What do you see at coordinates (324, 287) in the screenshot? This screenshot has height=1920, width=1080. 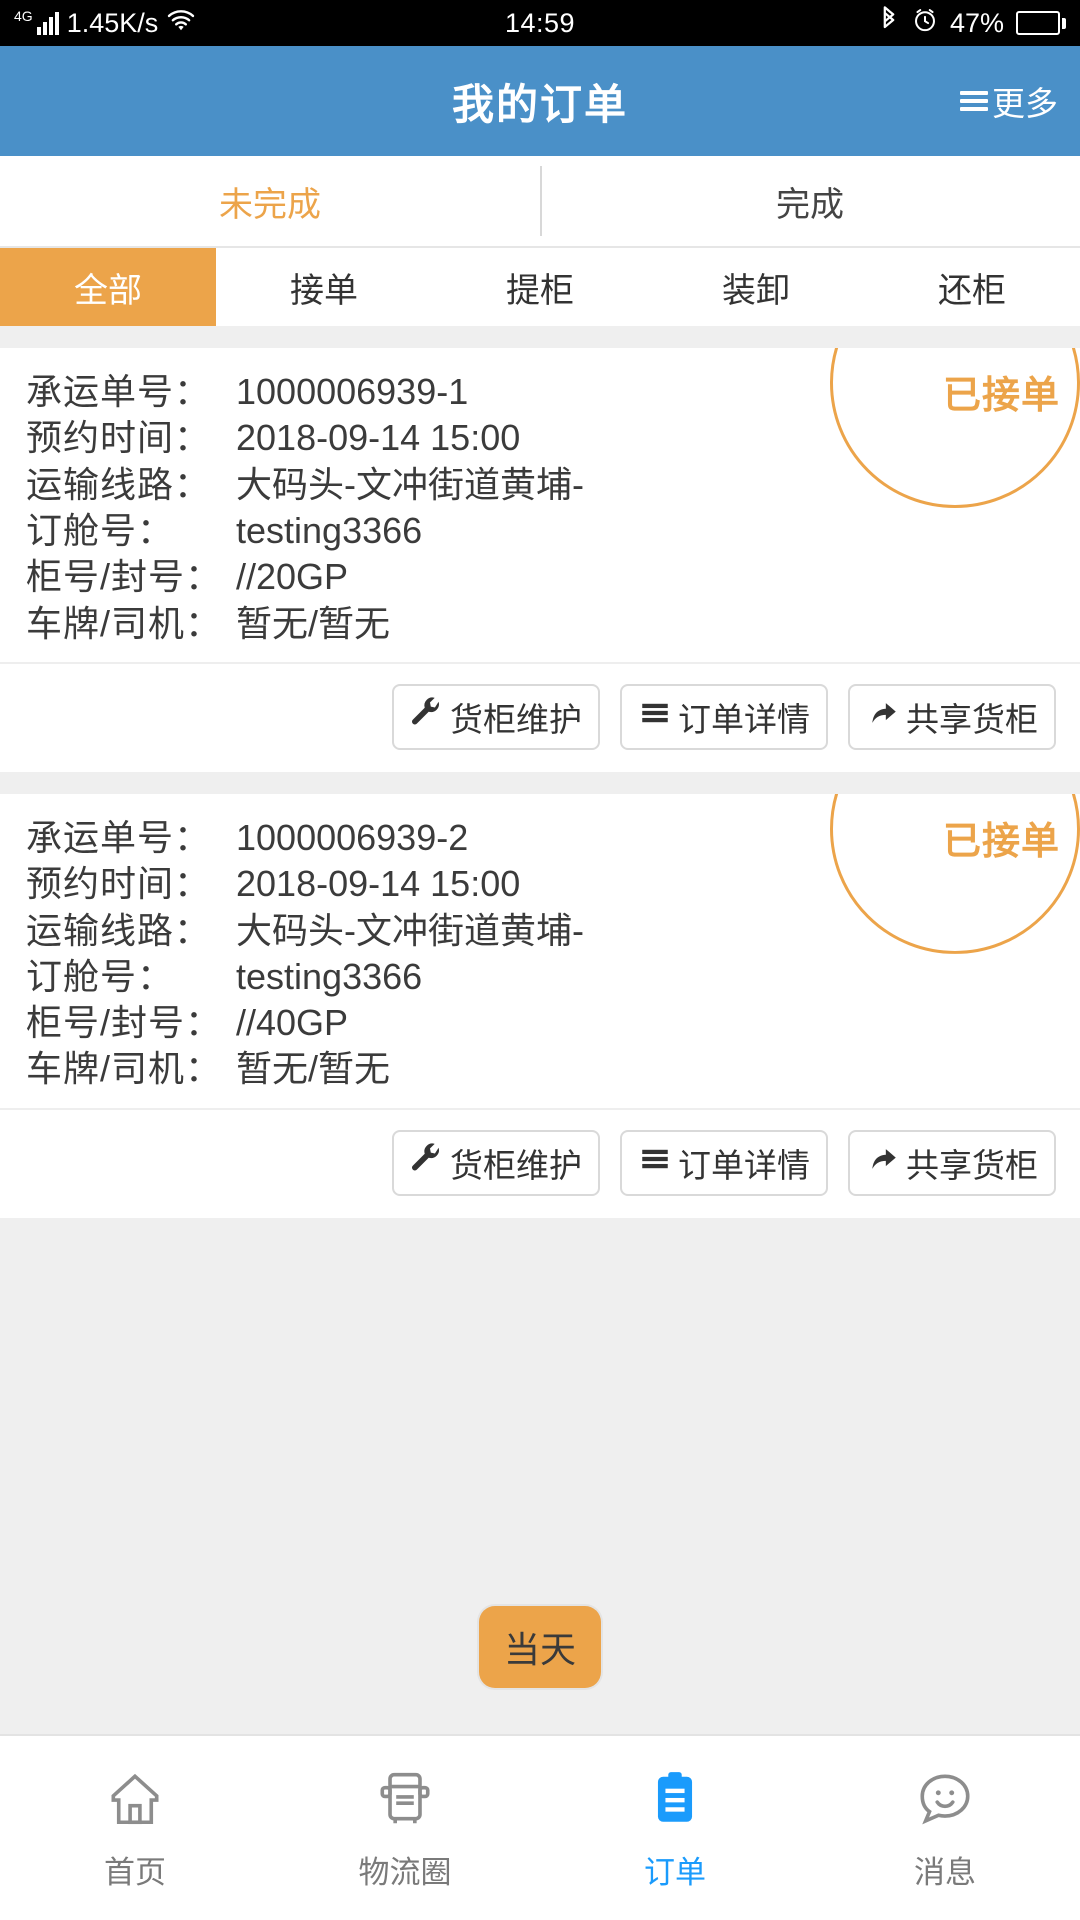 I see `subtab-accept: 接单` at bounding box center [324, 287].